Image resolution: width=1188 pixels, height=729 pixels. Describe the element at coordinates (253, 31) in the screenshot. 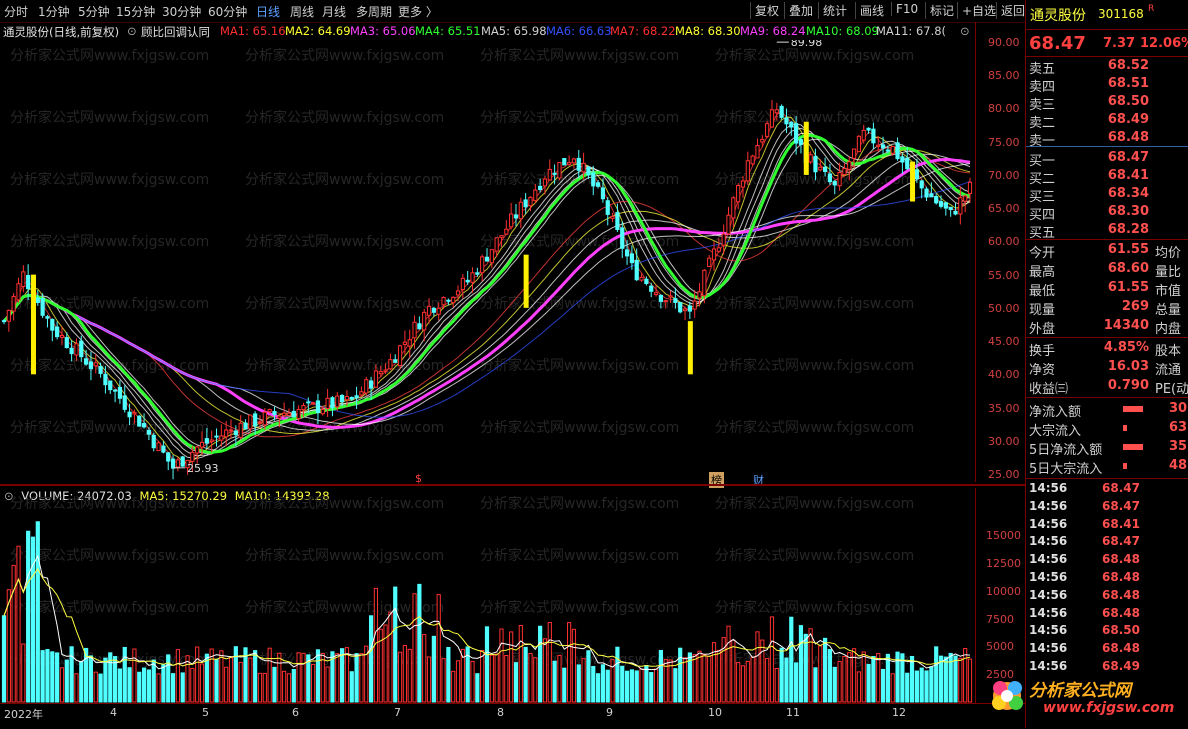

I see `ma-label: MA1: 65.16` at that location.